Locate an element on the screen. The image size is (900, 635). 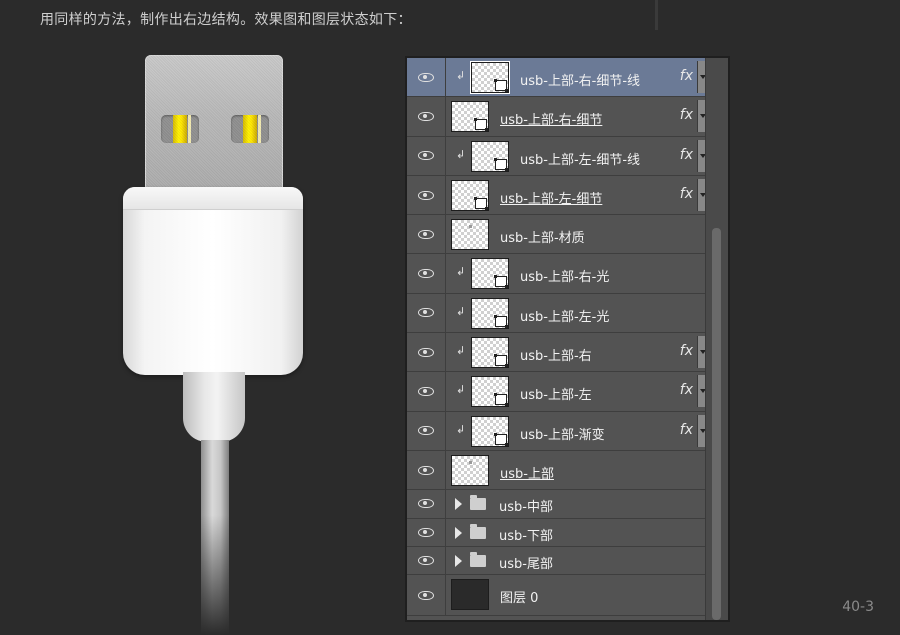
layer-row: ↲ usb-上部-右-光 is located at coordinates (557, 274).